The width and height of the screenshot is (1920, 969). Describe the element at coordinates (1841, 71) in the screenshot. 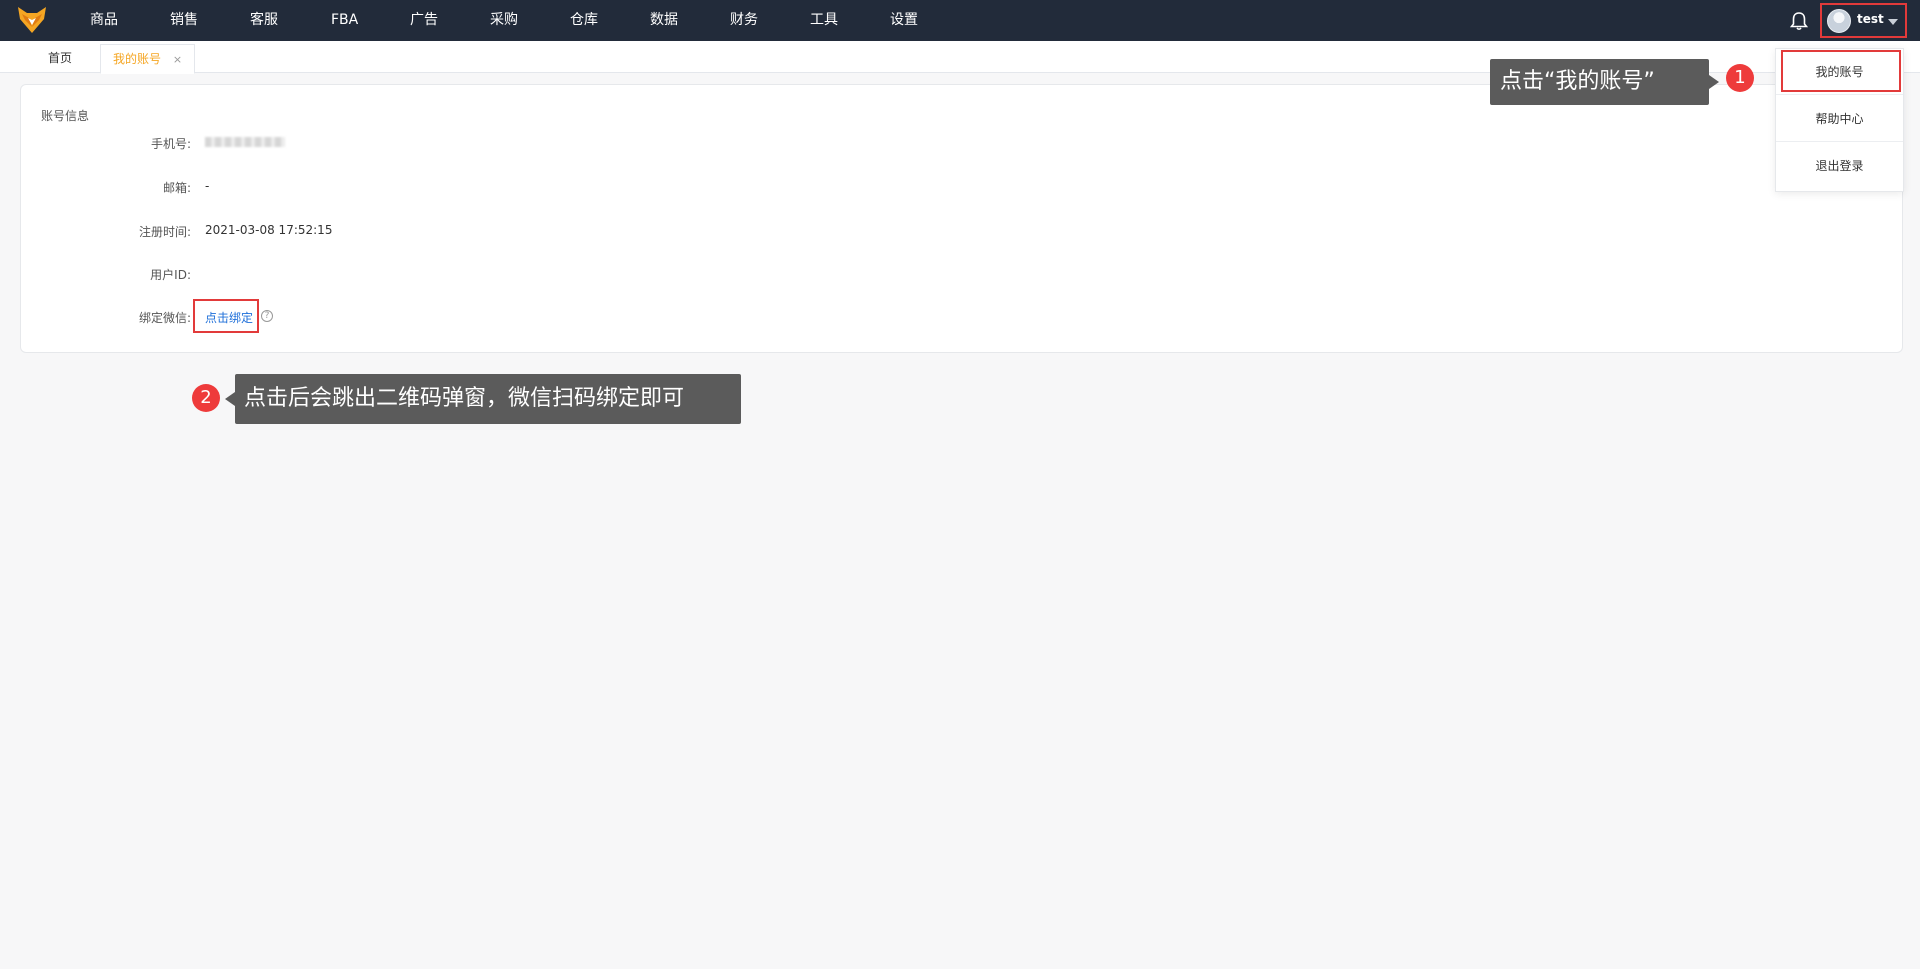

I see `my-account-highlight` at that location.